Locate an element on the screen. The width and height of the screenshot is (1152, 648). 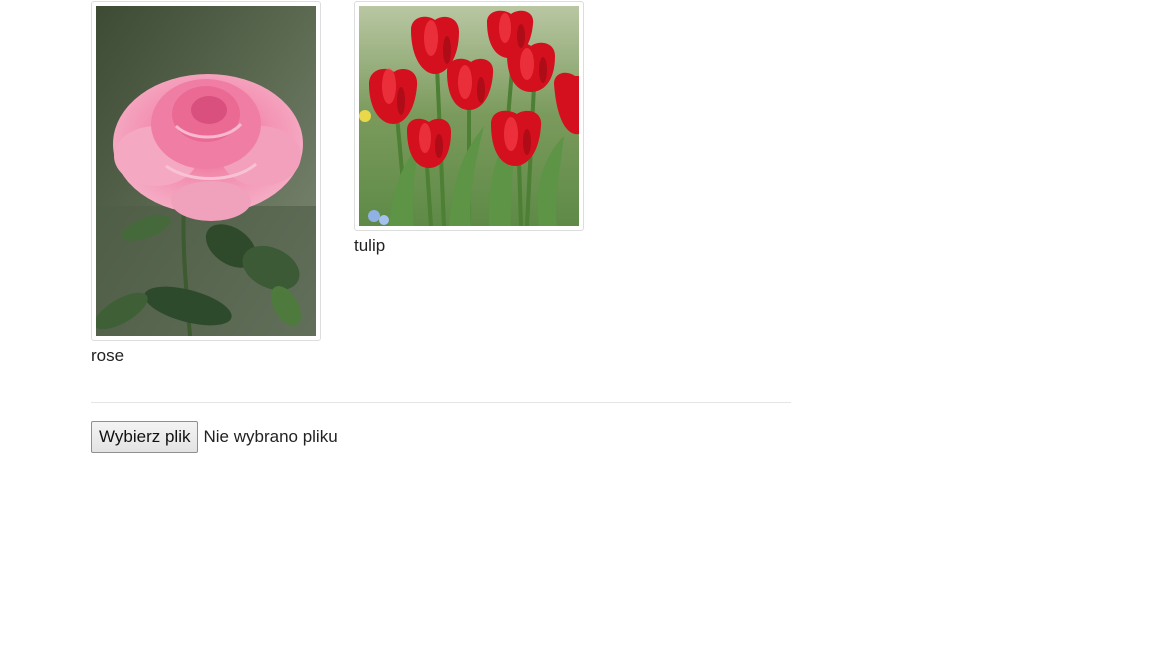
tulip-photo is located at coordinates (469, 116).